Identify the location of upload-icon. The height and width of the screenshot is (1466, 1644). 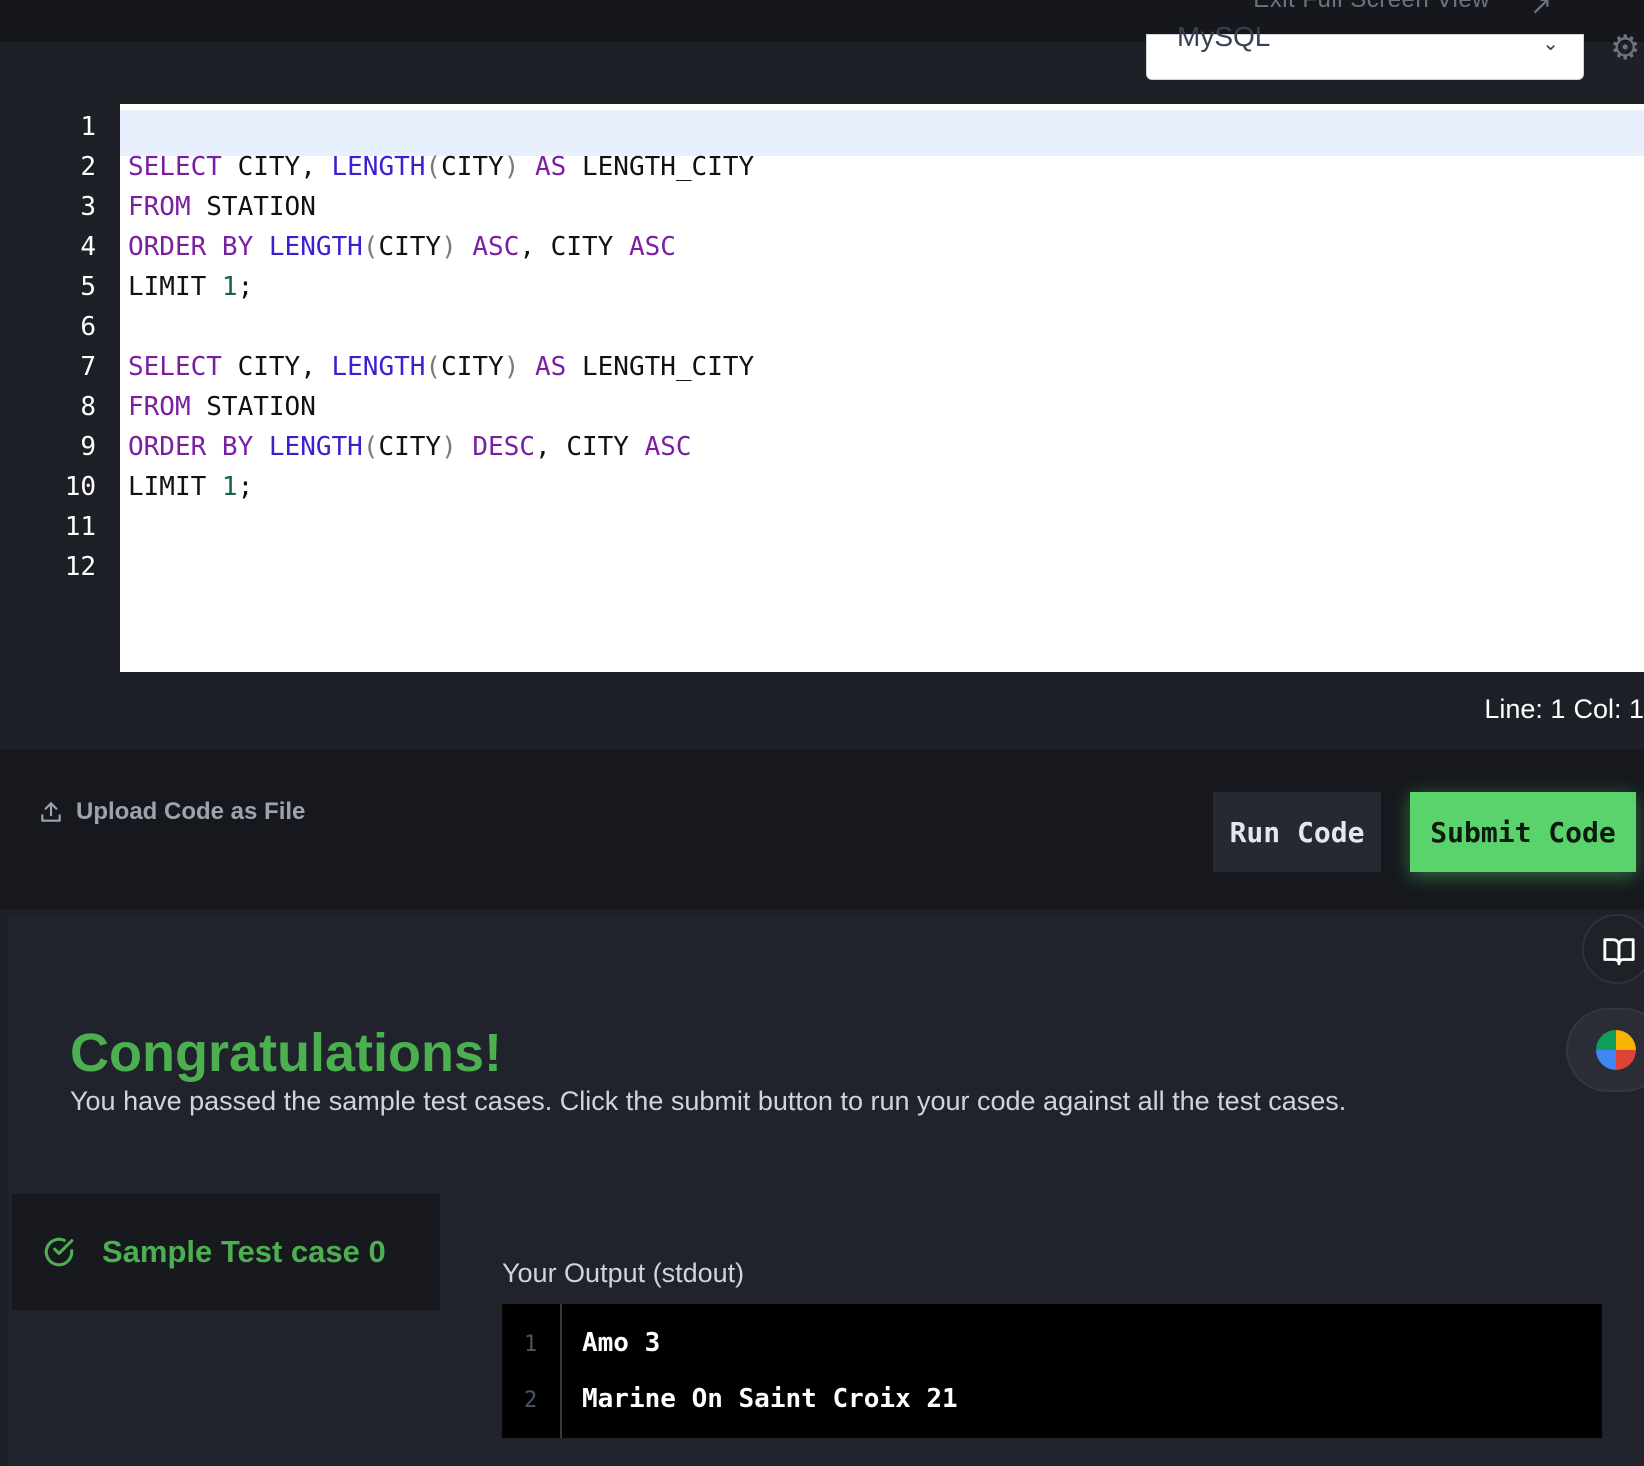
(51, 812).